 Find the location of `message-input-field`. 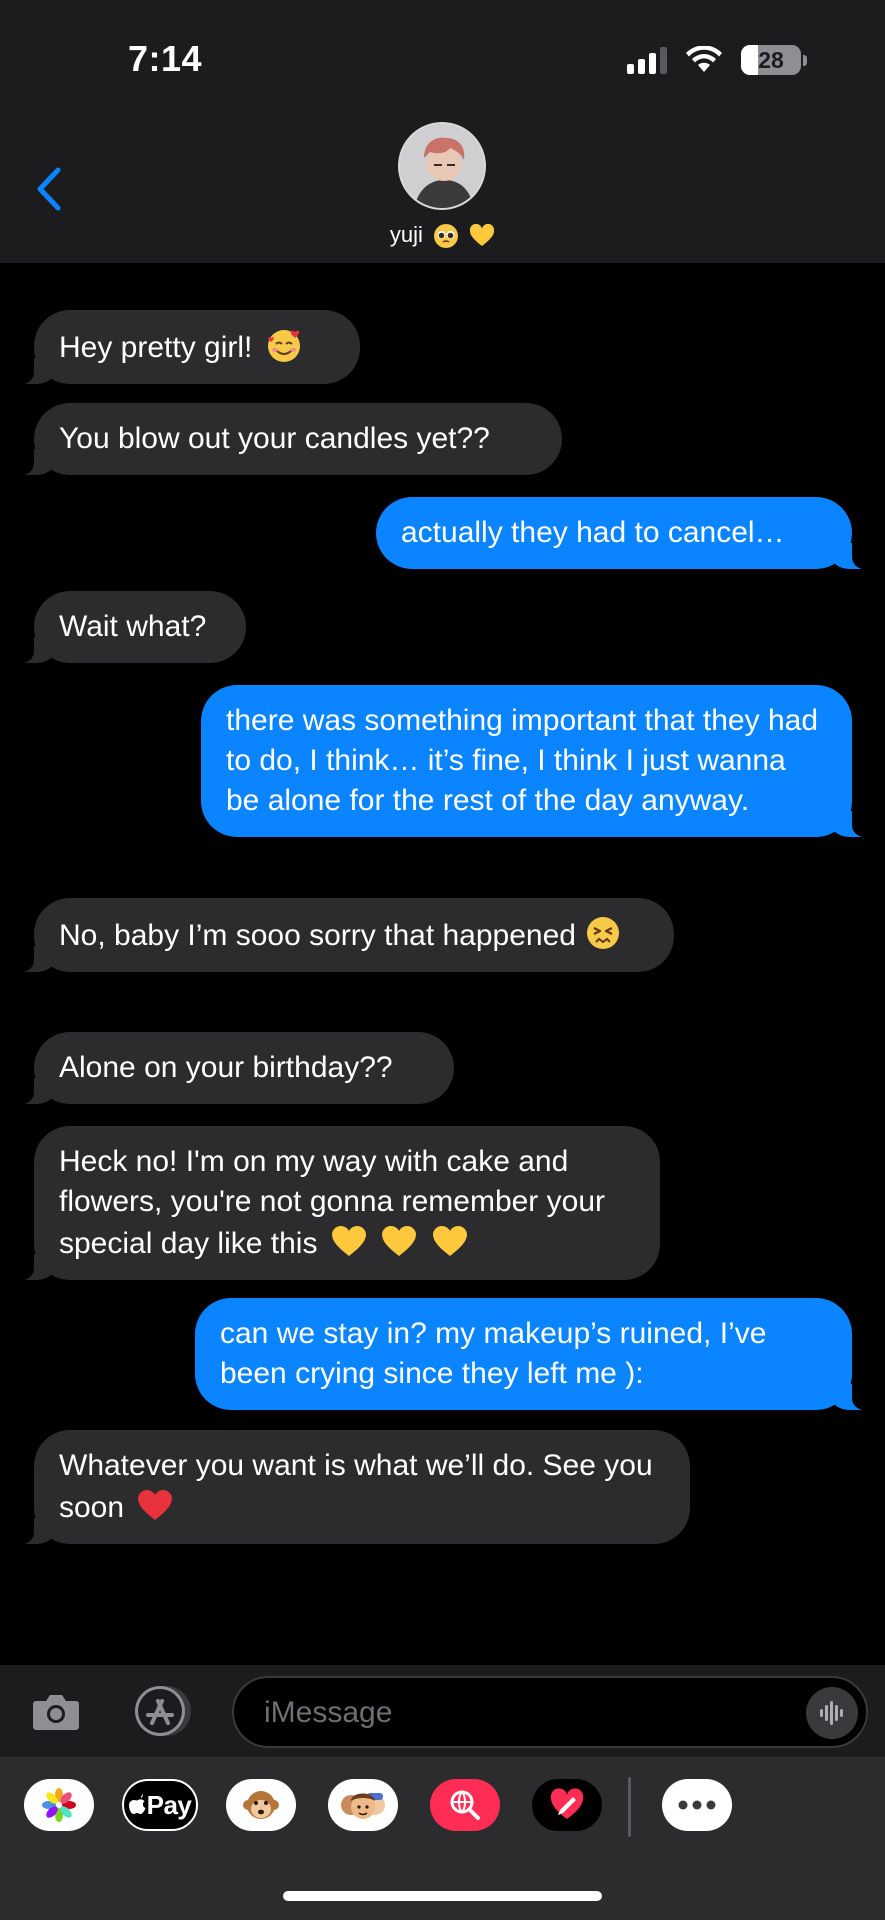

message-input-field is located at coordinates (550, 1712).